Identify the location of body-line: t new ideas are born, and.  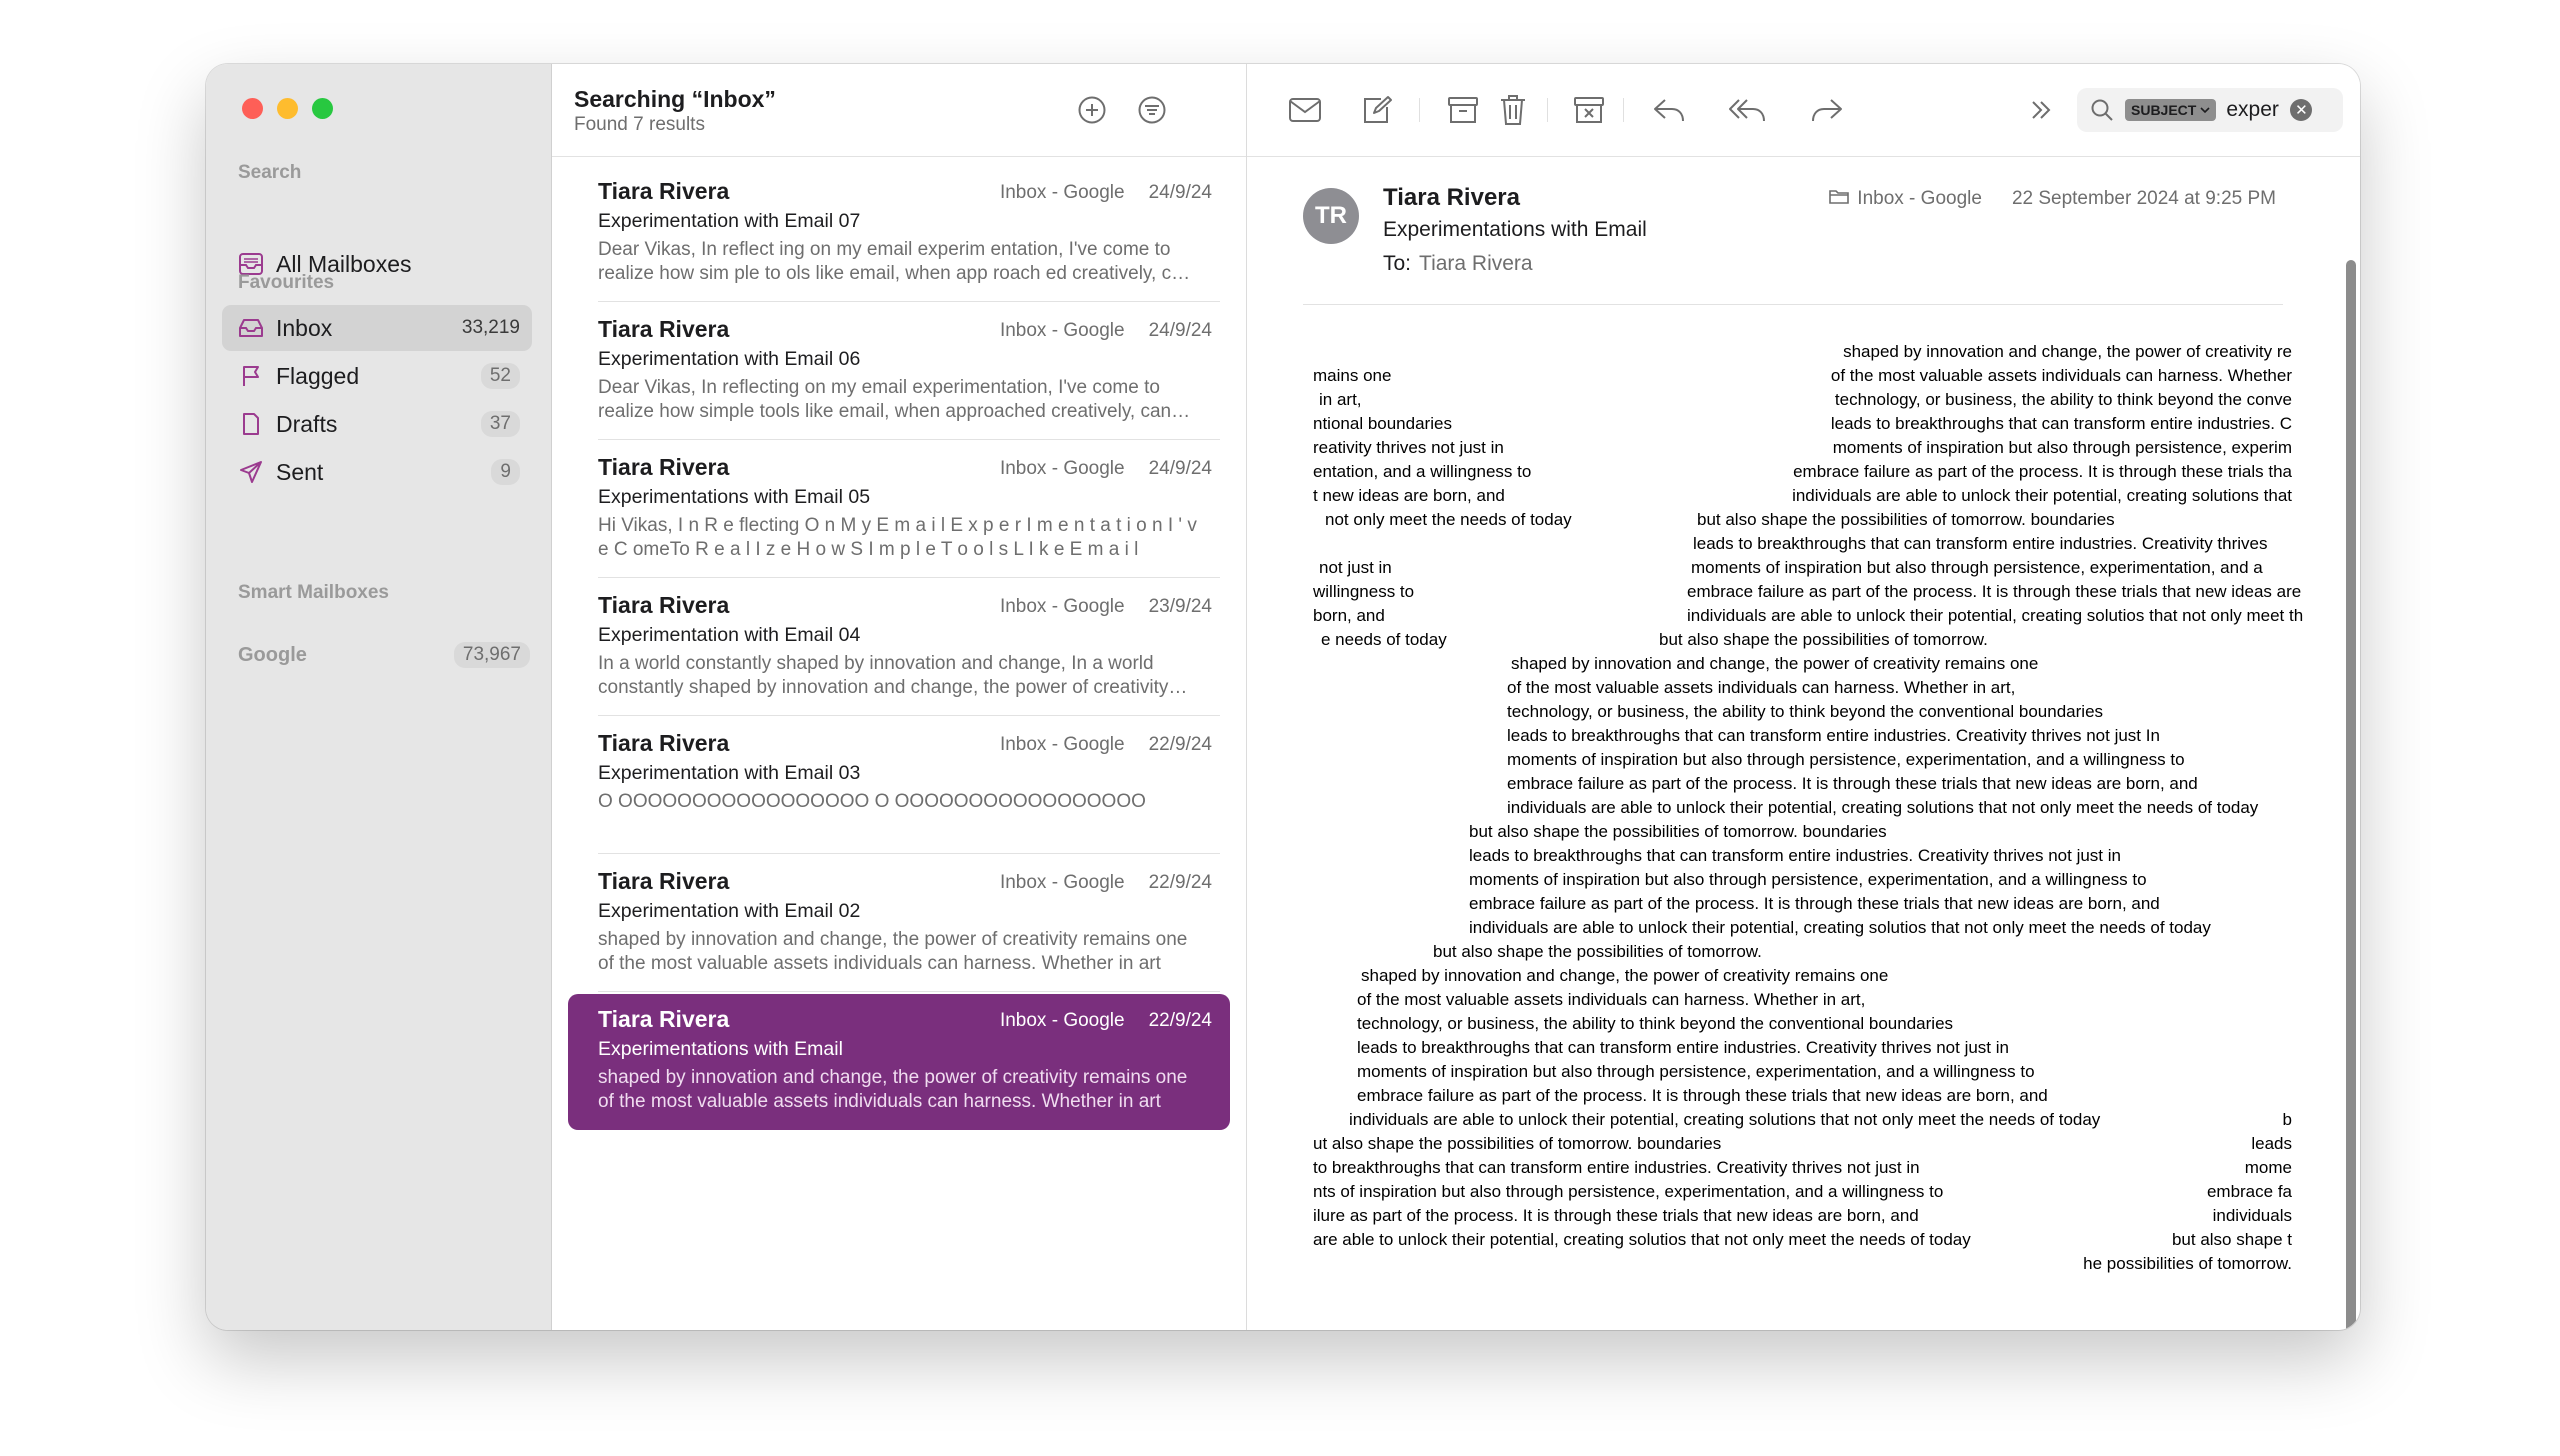
(1409, 495).